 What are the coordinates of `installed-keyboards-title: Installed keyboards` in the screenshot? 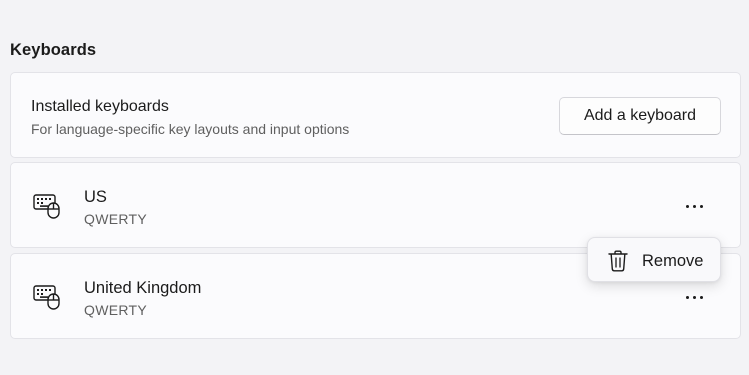 It's located at (100, 106).